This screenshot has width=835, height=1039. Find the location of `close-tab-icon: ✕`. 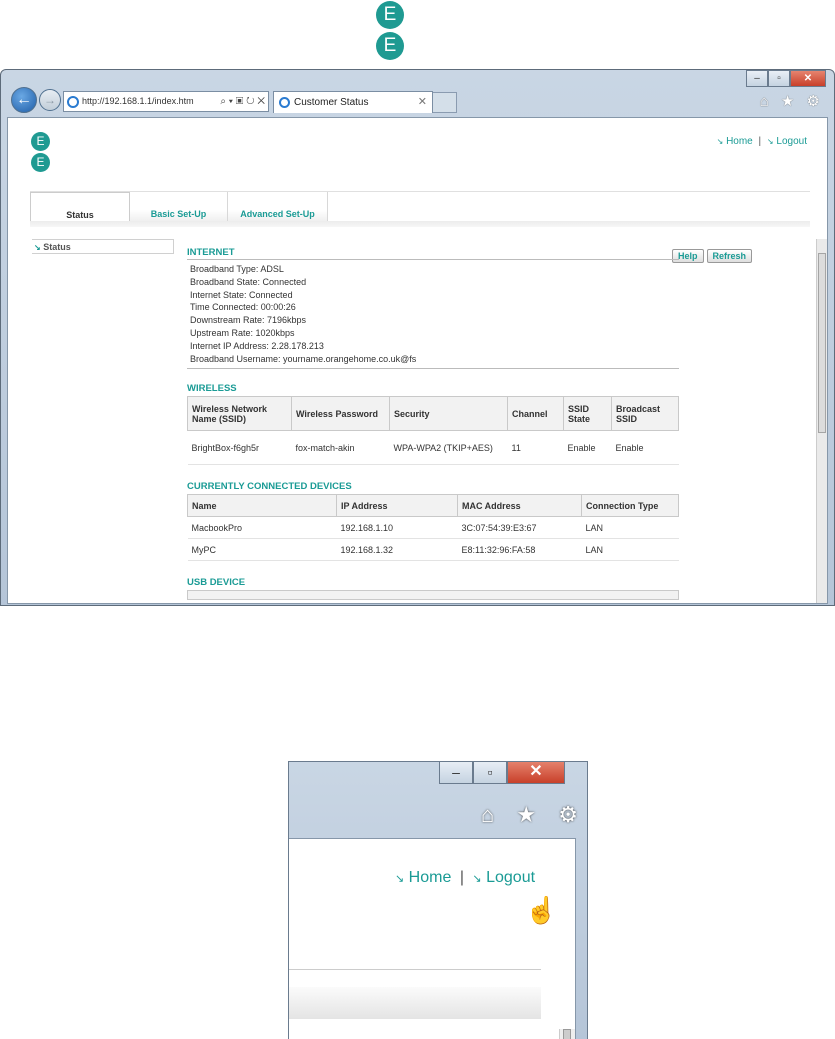

close-tab-icon: ✕ is located at coordinates (422, 102).